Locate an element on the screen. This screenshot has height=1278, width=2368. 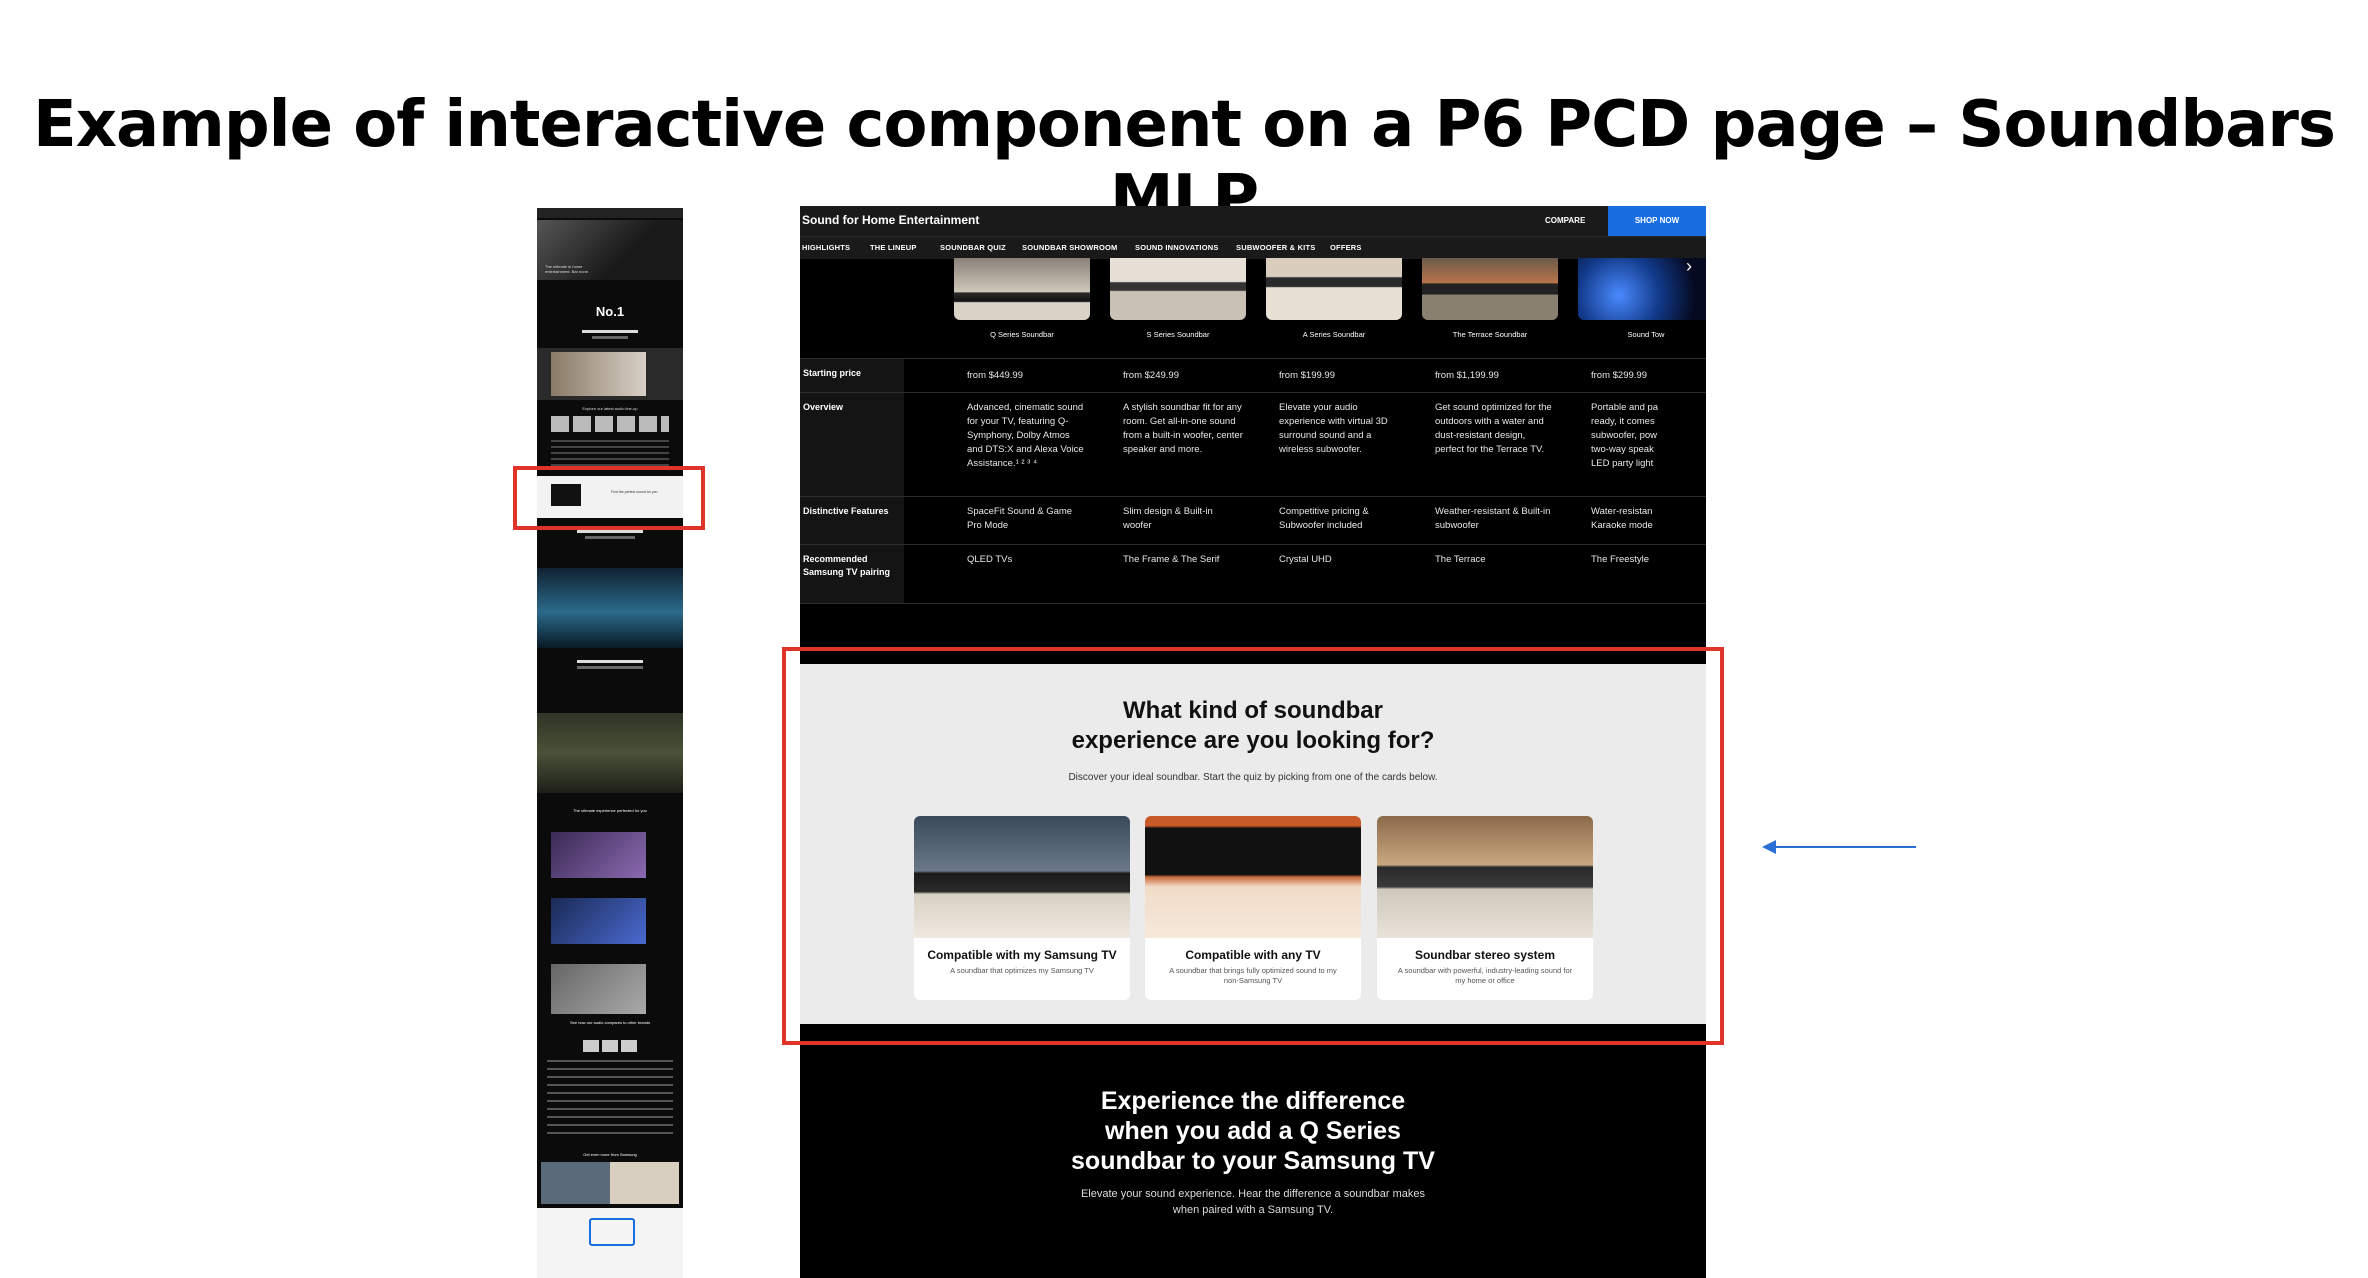
table-cell: The Frame & The Serif is located at coordinates (1171, 559).